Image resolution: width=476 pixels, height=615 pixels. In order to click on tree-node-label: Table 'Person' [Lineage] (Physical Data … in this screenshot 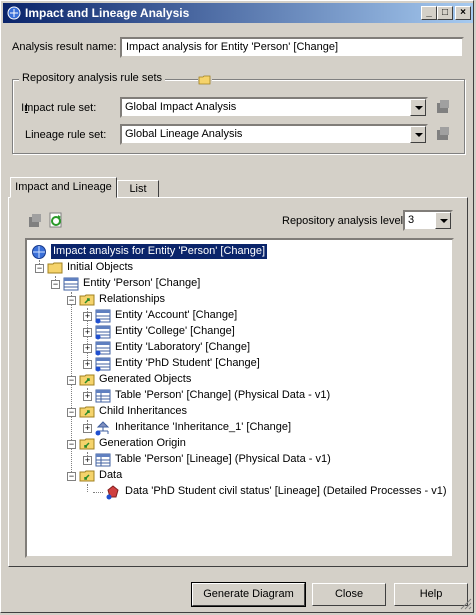, I will do `click(223, 459)`.